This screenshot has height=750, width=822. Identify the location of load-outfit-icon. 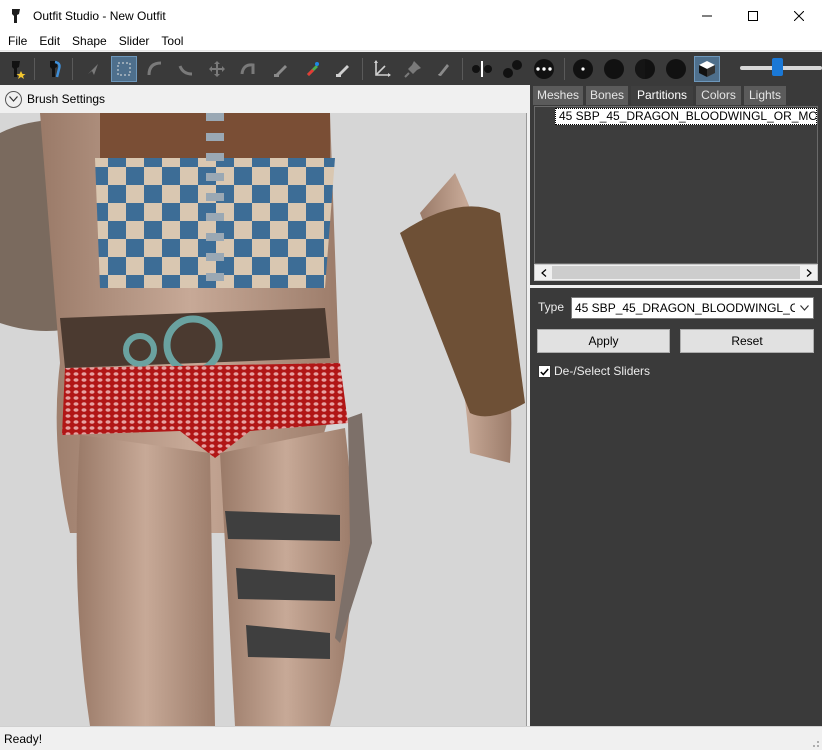
(55, 69).